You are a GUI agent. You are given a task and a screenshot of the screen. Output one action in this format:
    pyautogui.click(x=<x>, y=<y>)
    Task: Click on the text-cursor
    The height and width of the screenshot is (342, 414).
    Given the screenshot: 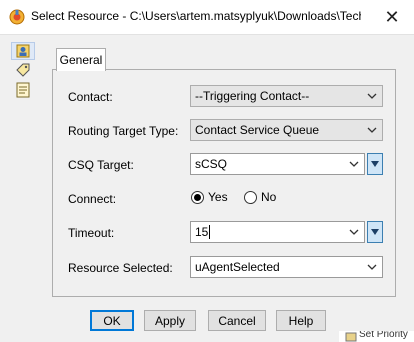 What is the action you would take?
    pyautogui.click(x=210, y=232)
    